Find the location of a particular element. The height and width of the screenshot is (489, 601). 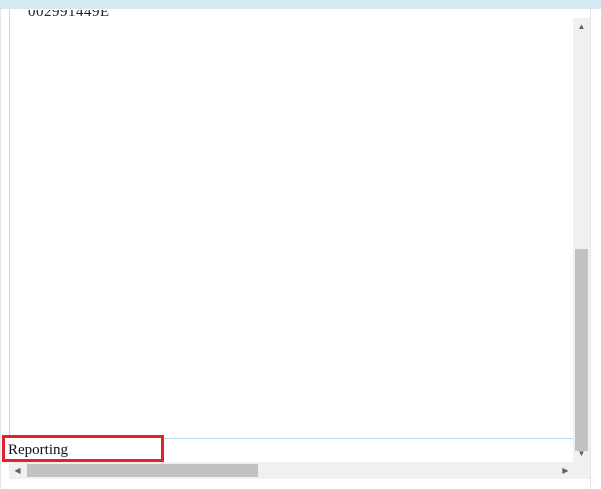

status-field-value: Reporting is located at coordinates (38, 450).